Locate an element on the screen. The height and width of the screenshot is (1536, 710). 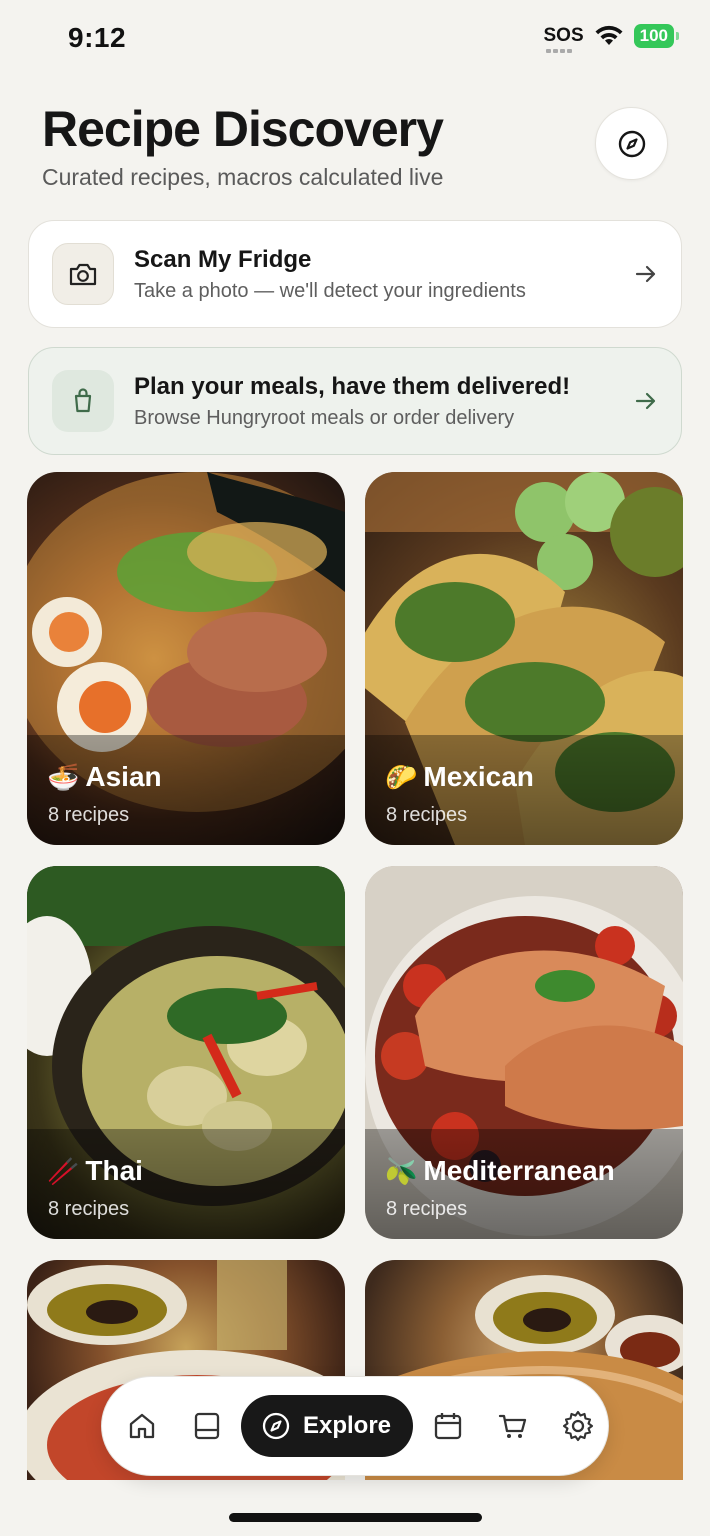
bottom-nav: Explore is located at coordinates (355, 1426).